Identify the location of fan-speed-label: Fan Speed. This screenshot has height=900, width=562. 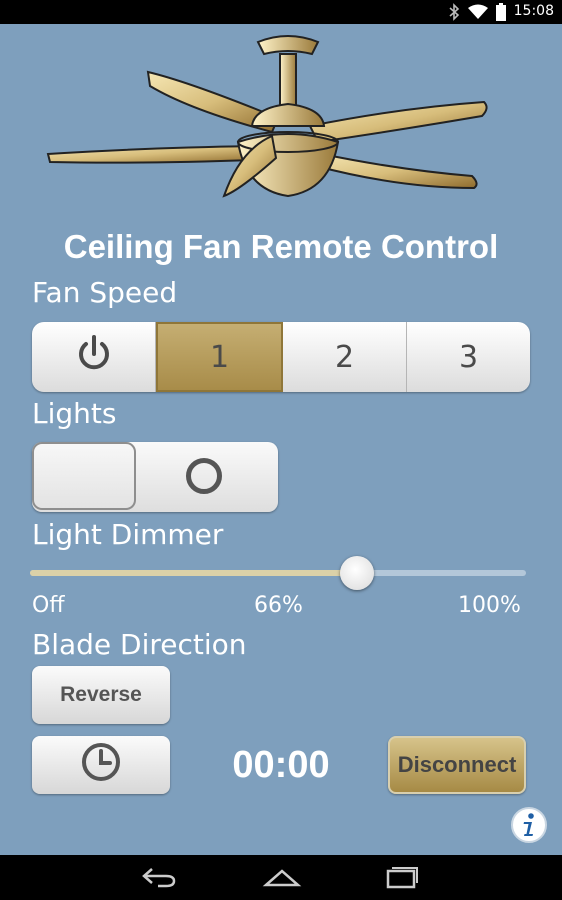
(105, 292).